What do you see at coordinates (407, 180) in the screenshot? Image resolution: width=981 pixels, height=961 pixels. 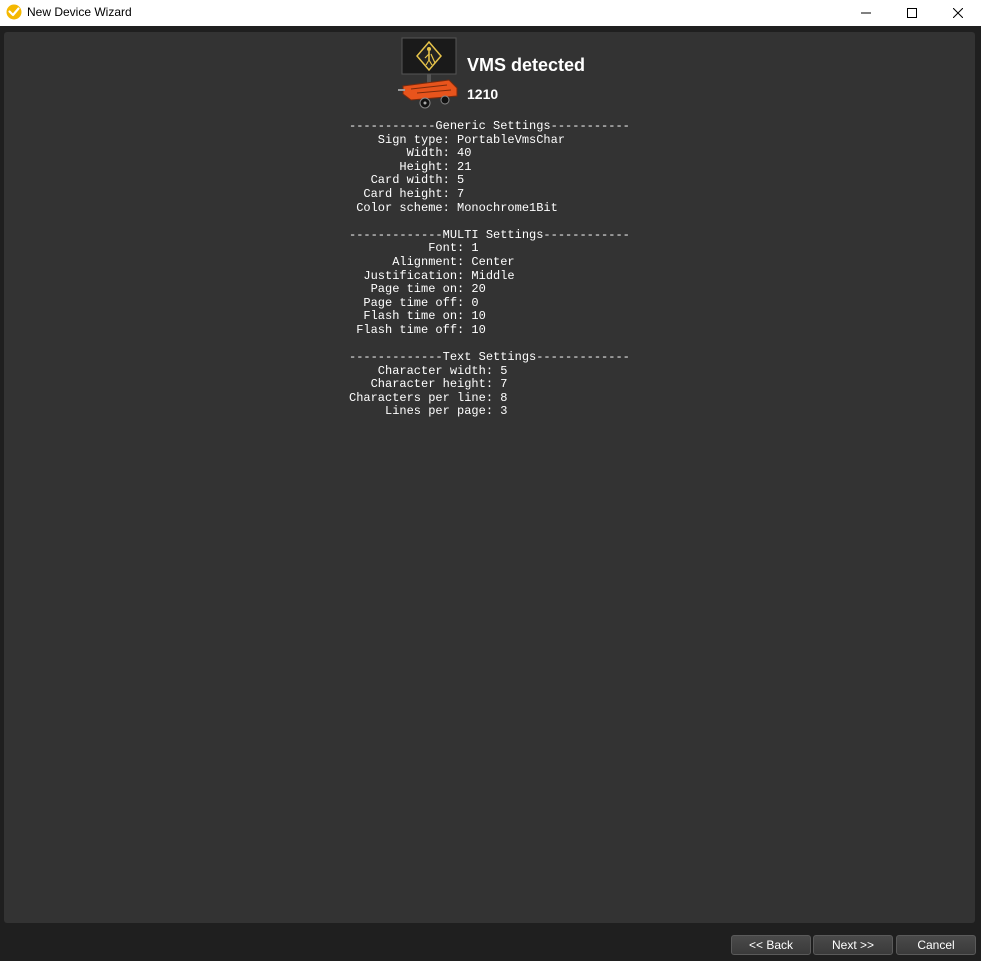 I see `report-line: Card width: 5` at bounding box center [407, 180].